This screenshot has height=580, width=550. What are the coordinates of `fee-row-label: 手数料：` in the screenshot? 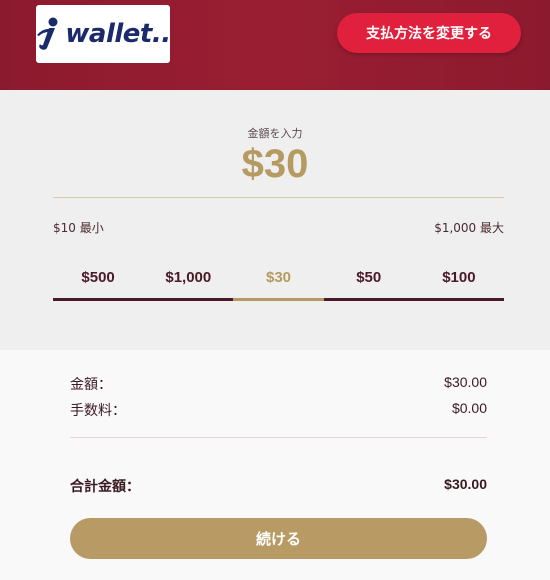 It's located at (98, 411).